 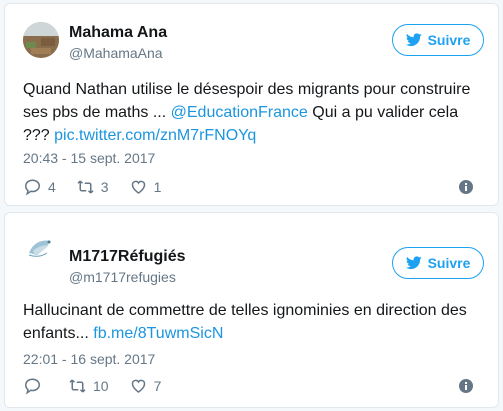 I want to click on retweet-button: 3, so click(x=92, y=187).